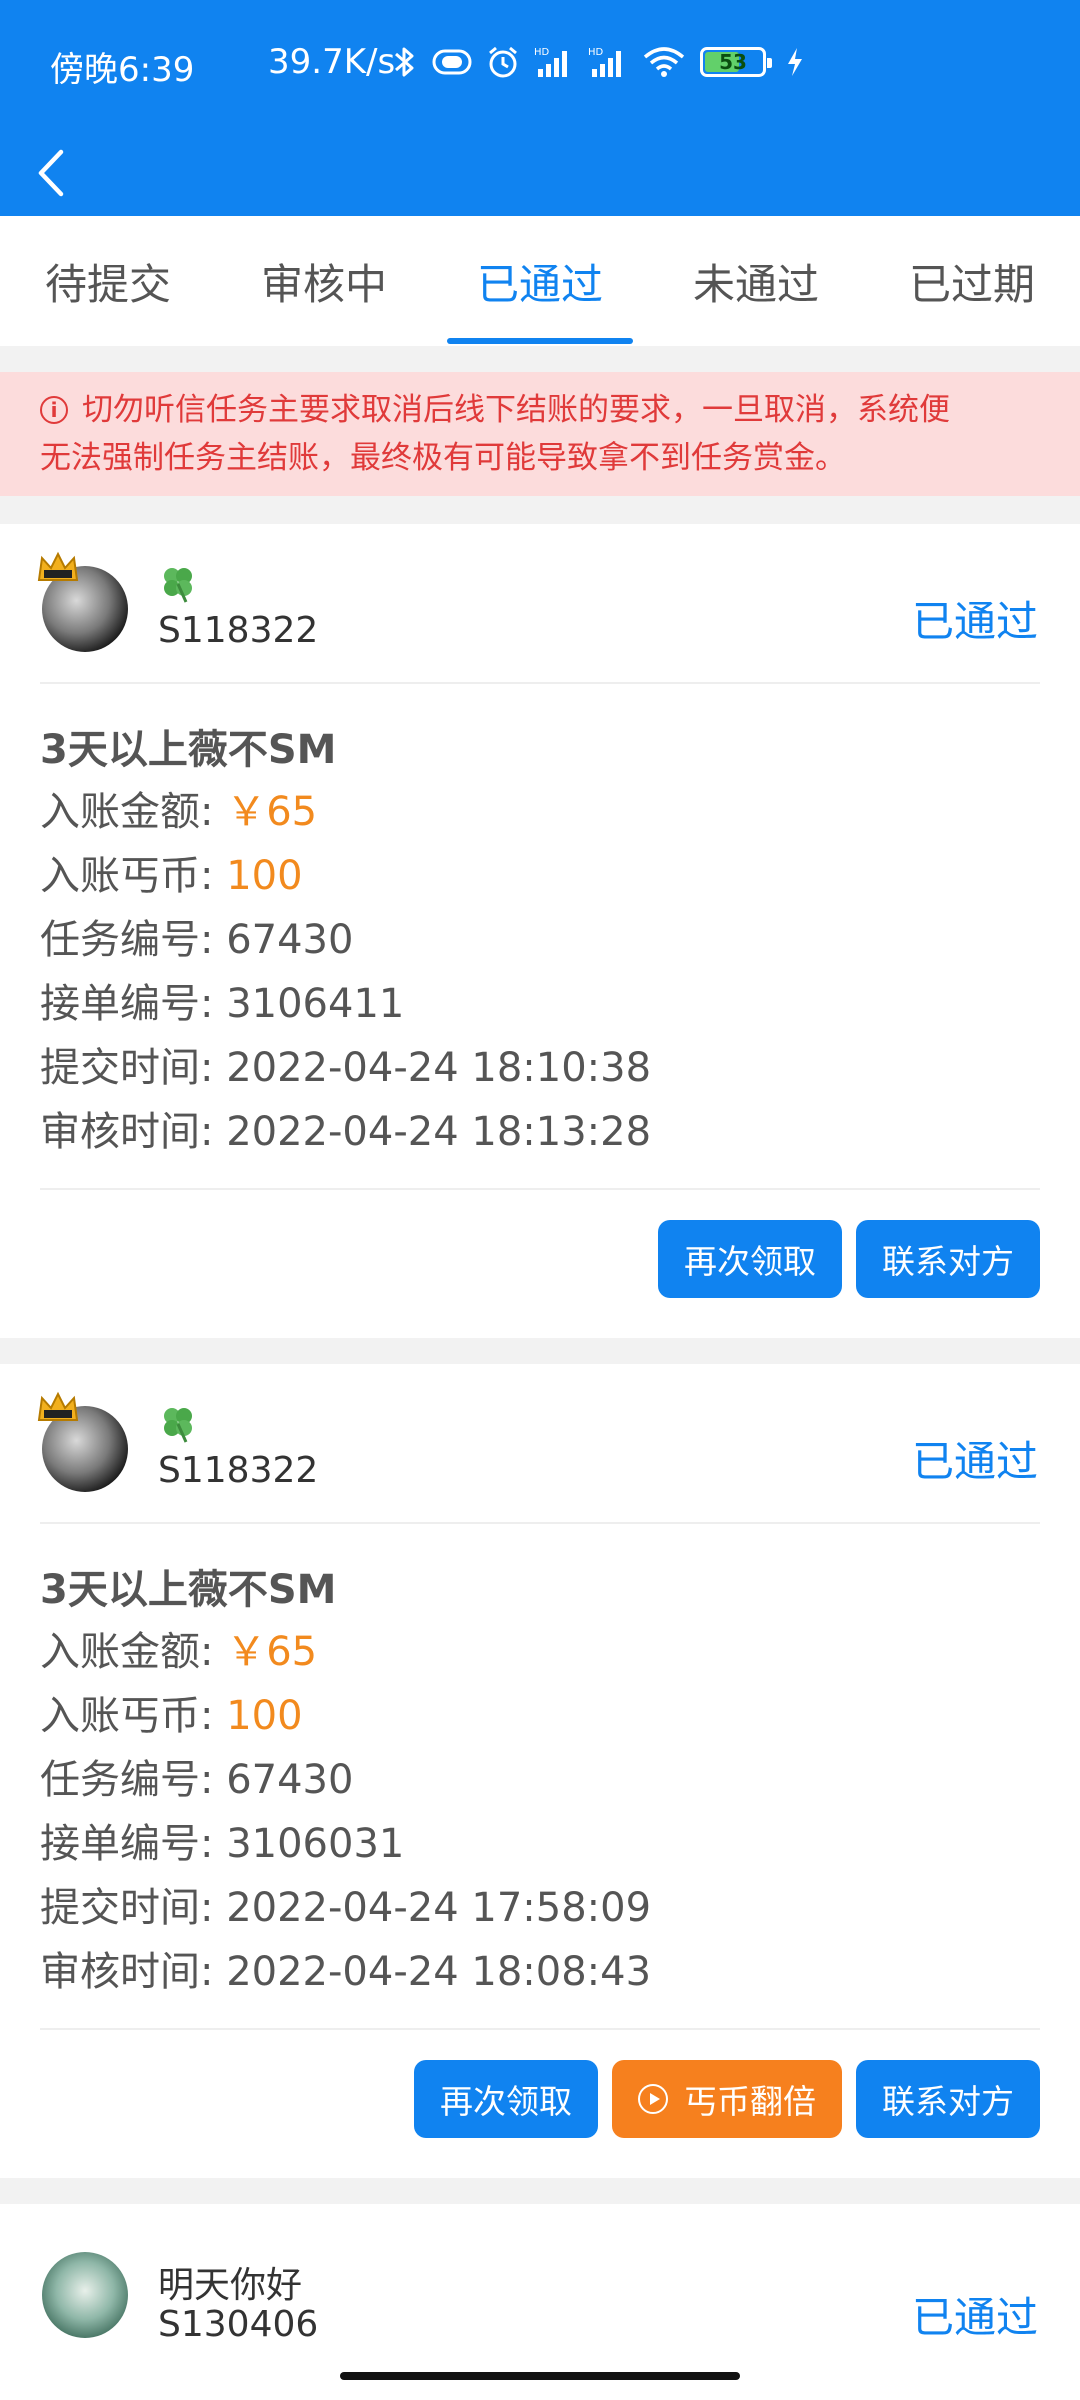 The height and width of the screenshot is (2400, 1080). Describe the element at coordinates (540, 2376) in the screenshot. I see `home-indicator` at that location.